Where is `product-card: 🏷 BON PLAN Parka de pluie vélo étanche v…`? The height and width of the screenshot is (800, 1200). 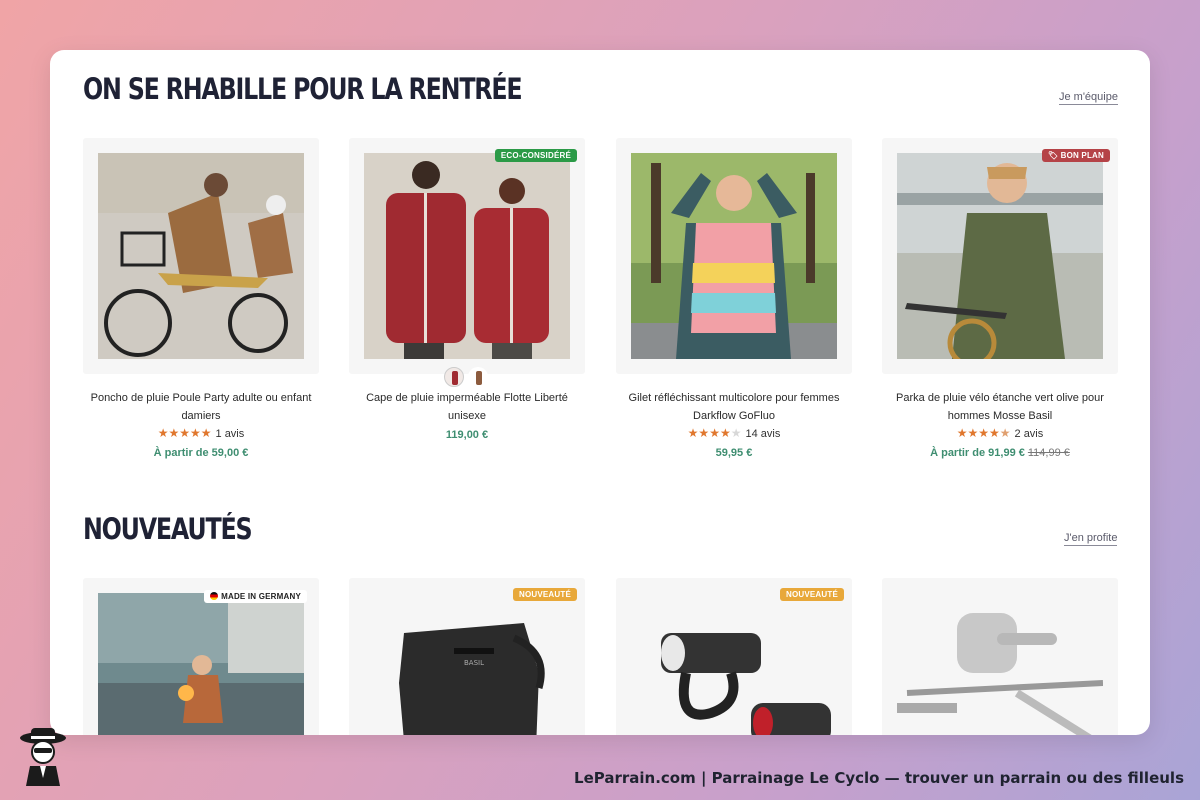 product-card: 🏷 BON PLAN Parka de pluie vélo étanche v… is located at coordinates (1000, 298).